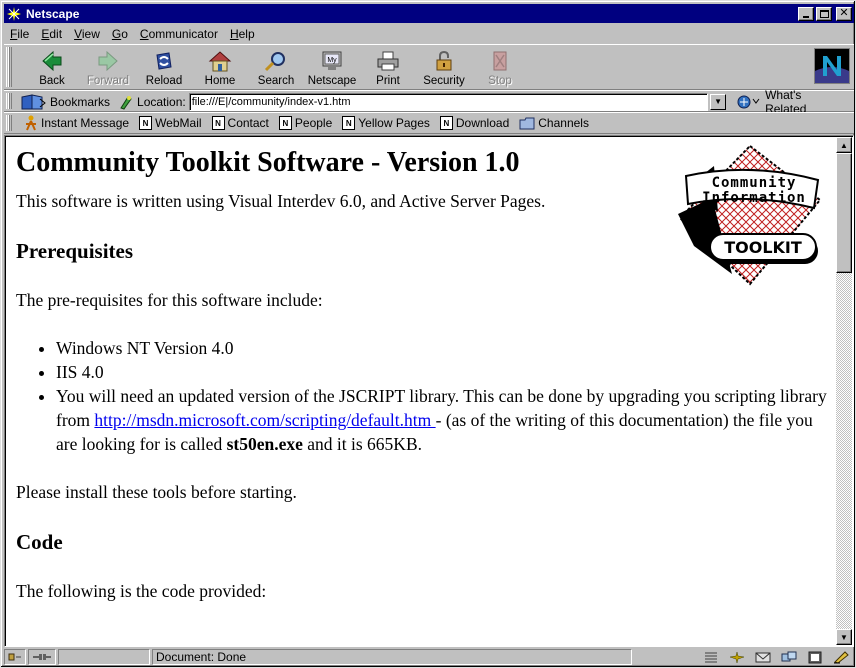 The width and height of the screenshot is (856, 668). Describe the element at coordinates (31, 123) in the screenshot. I see `instant-message-icon` at that location.